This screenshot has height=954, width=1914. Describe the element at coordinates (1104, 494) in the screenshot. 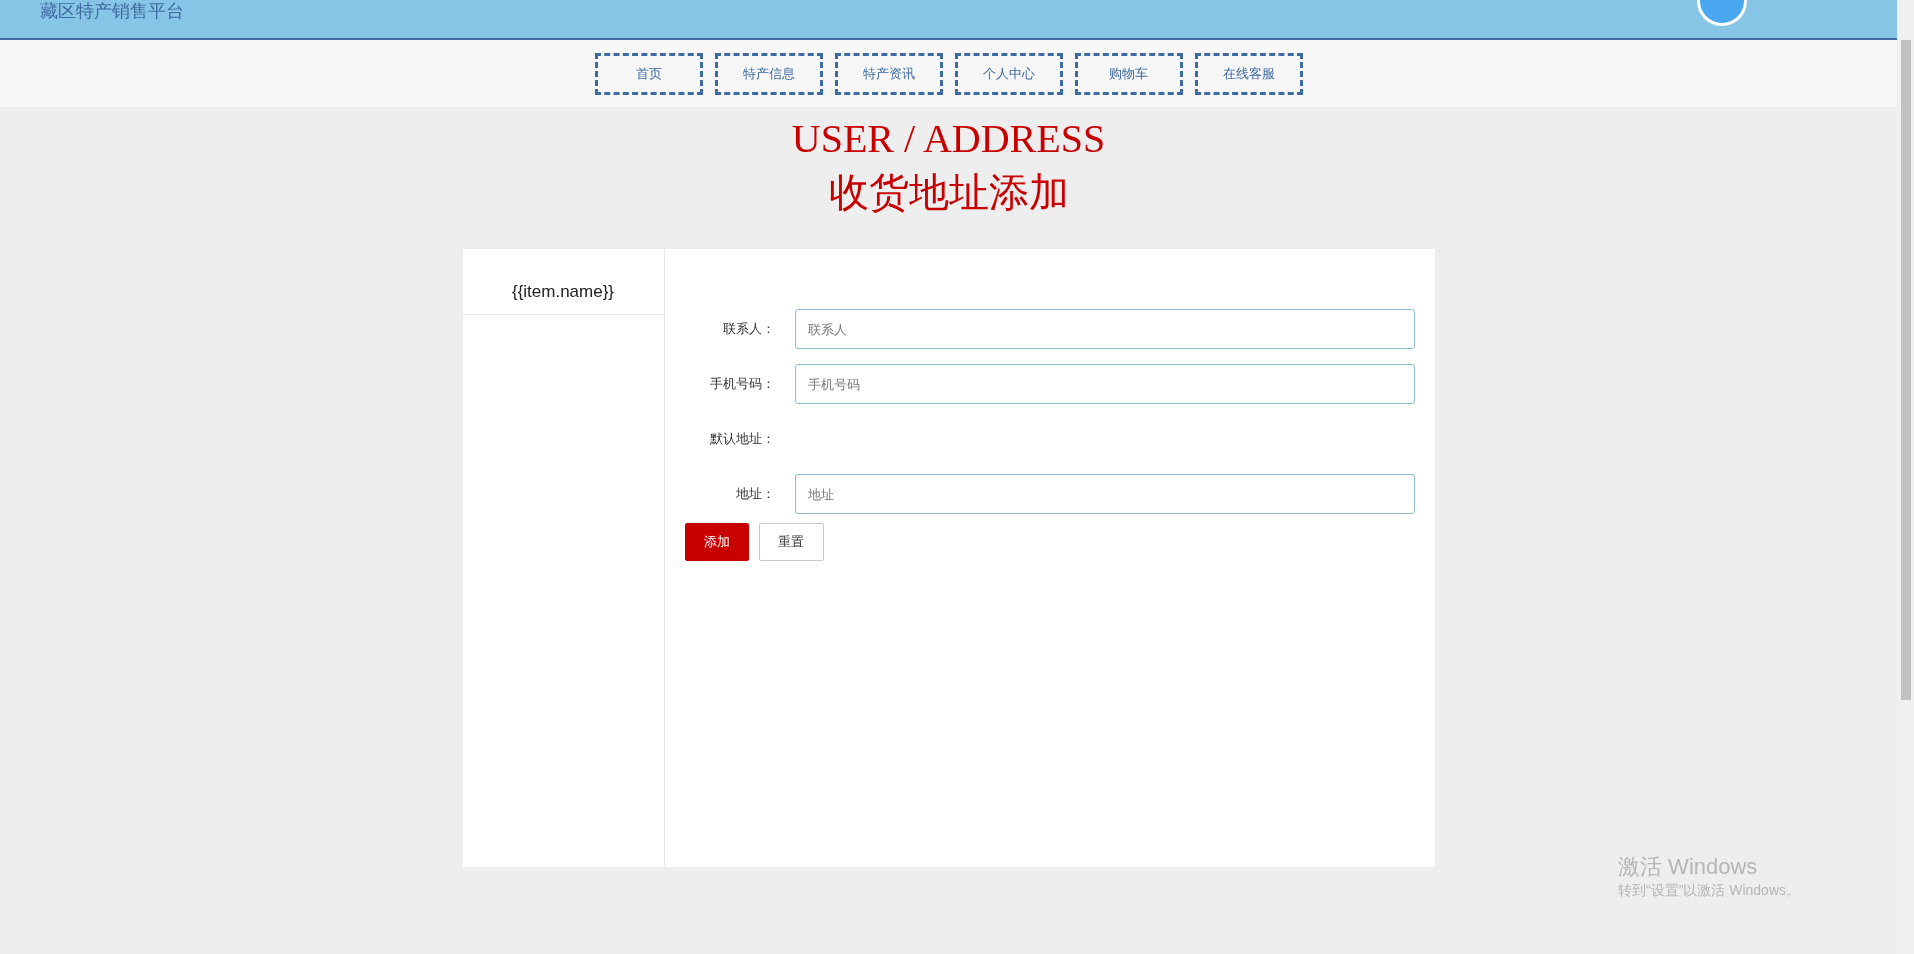

I see `text-field: 地址` at that location.